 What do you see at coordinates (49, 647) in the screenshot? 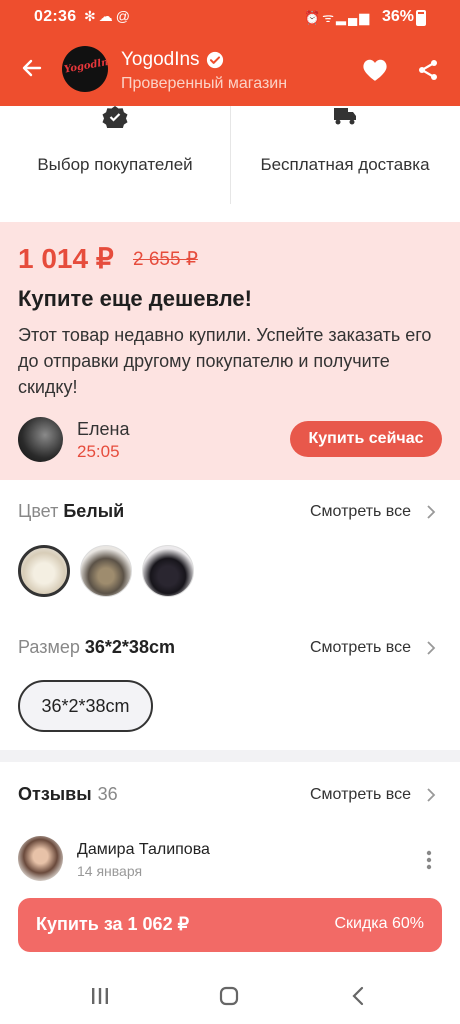
I see `size-label-text: Размер` at bounding box center [49, 647].